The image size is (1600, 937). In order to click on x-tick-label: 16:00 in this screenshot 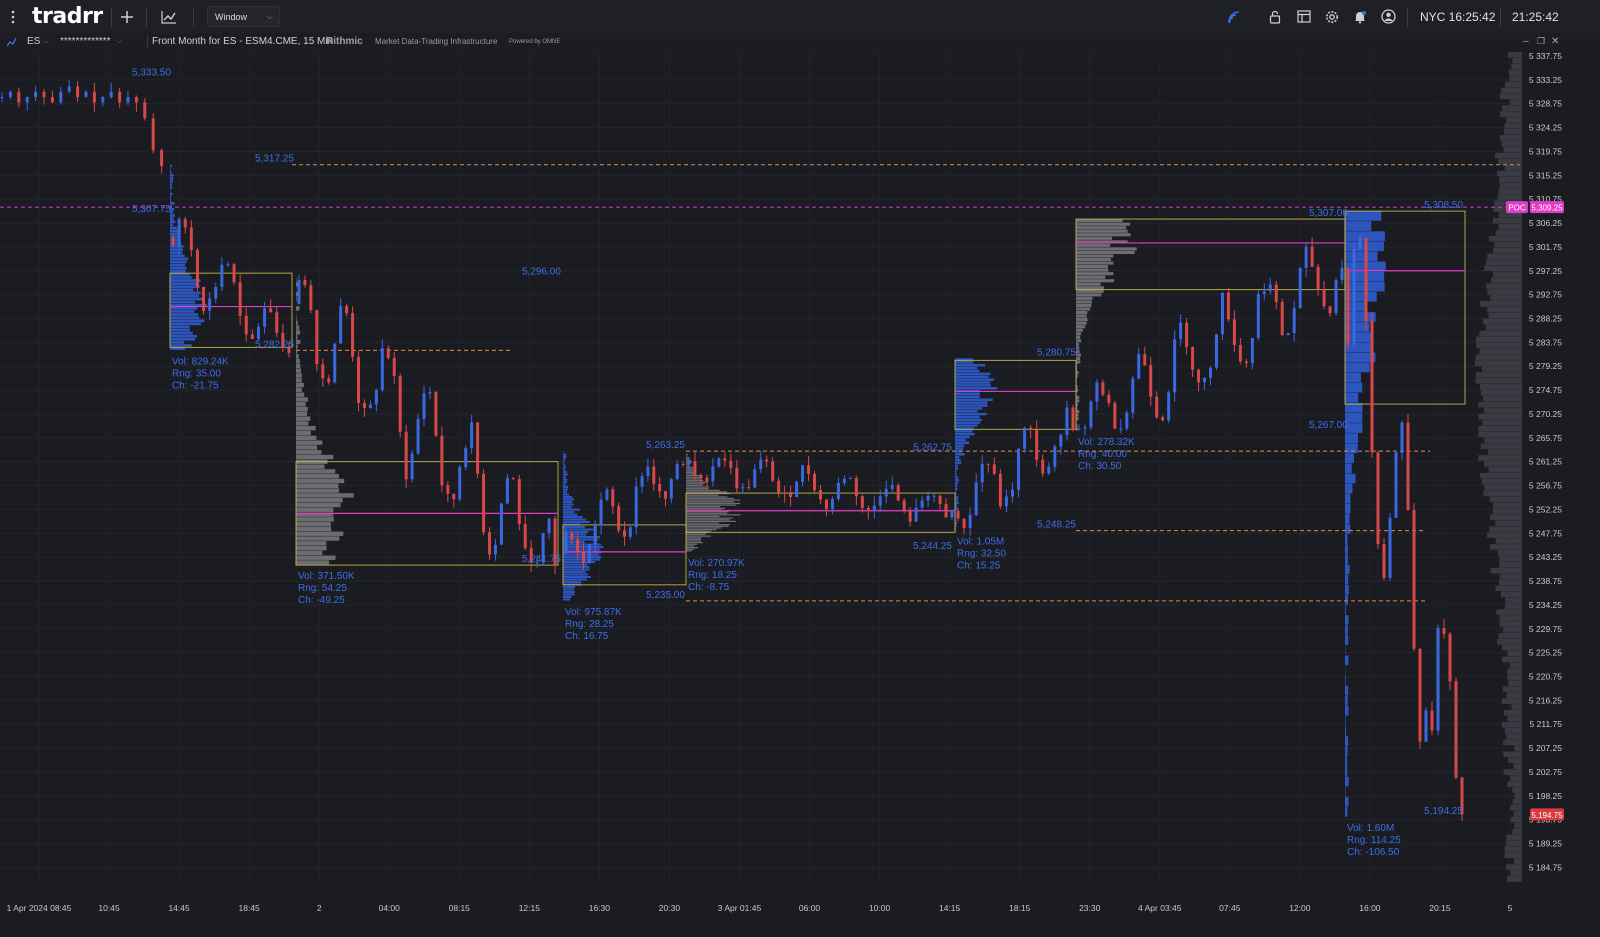, I will do `click(1370, 908)`.